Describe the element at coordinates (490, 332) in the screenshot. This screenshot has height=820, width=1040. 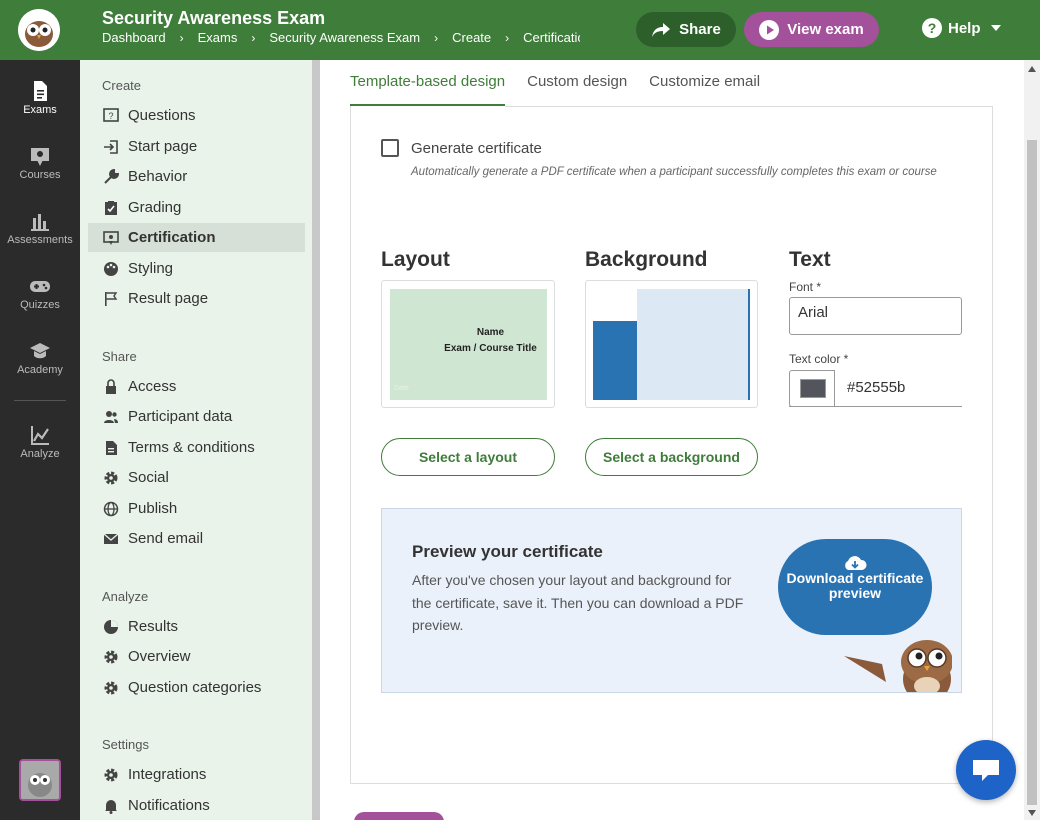
I see `layout-name-text: Name` at that location.